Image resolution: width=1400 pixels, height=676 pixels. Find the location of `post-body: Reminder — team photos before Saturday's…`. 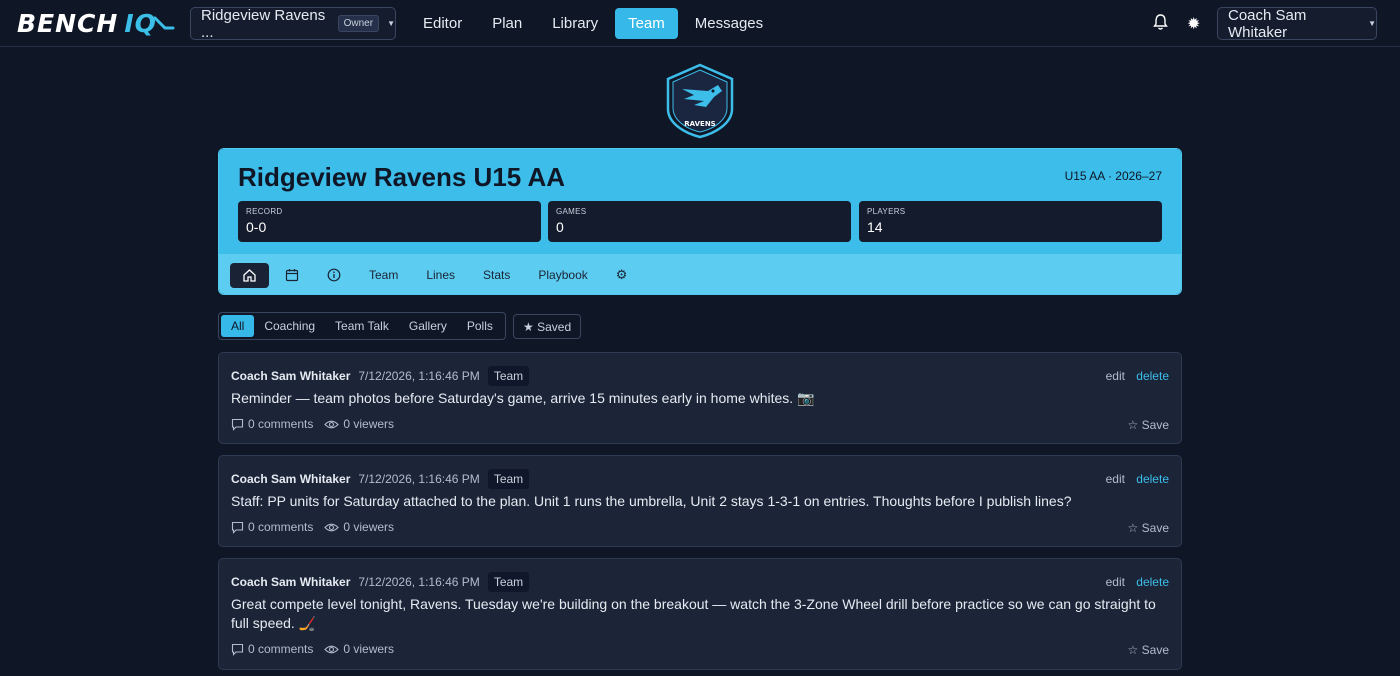

post-body: Reminder — team photos before Saturday's… is located at coordinates (523, 398).